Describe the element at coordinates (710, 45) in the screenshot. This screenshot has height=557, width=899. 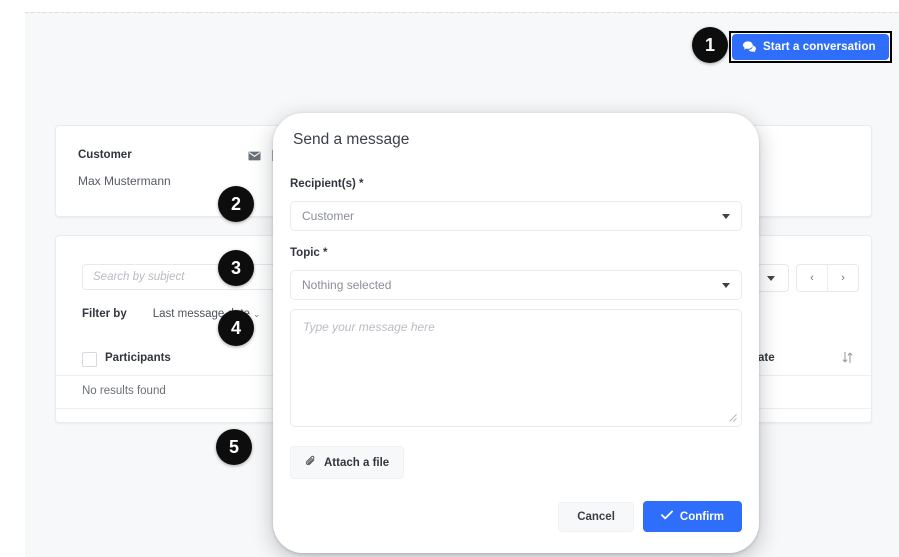
I see `step-badge-1: 1` at that location.